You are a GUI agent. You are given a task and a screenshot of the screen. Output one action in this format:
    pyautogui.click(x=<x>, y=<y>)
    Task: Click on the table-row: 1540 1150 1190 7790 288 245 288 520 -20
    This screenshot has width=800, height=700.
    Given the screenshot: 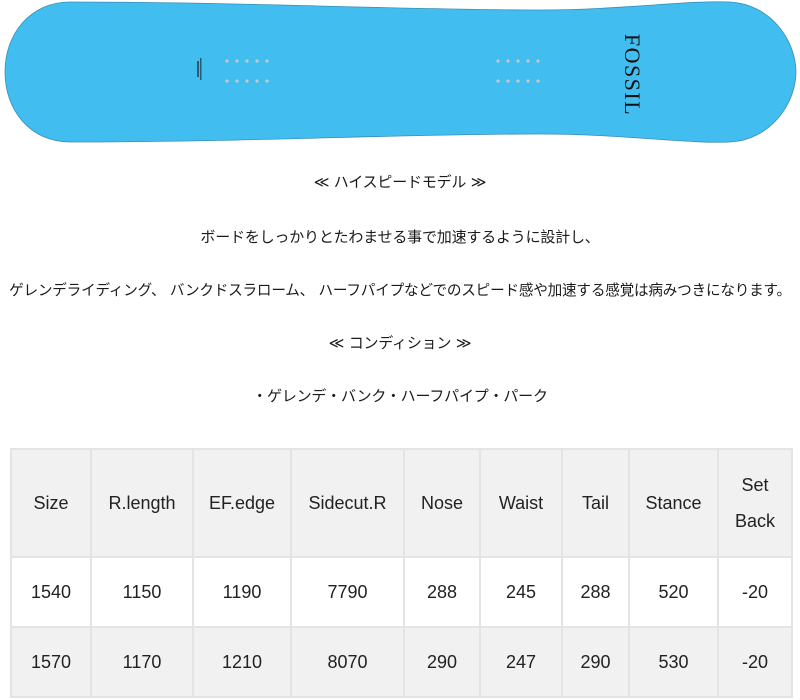 What is the action you would take?
    pyautogui.click(x=401, y=592)
    